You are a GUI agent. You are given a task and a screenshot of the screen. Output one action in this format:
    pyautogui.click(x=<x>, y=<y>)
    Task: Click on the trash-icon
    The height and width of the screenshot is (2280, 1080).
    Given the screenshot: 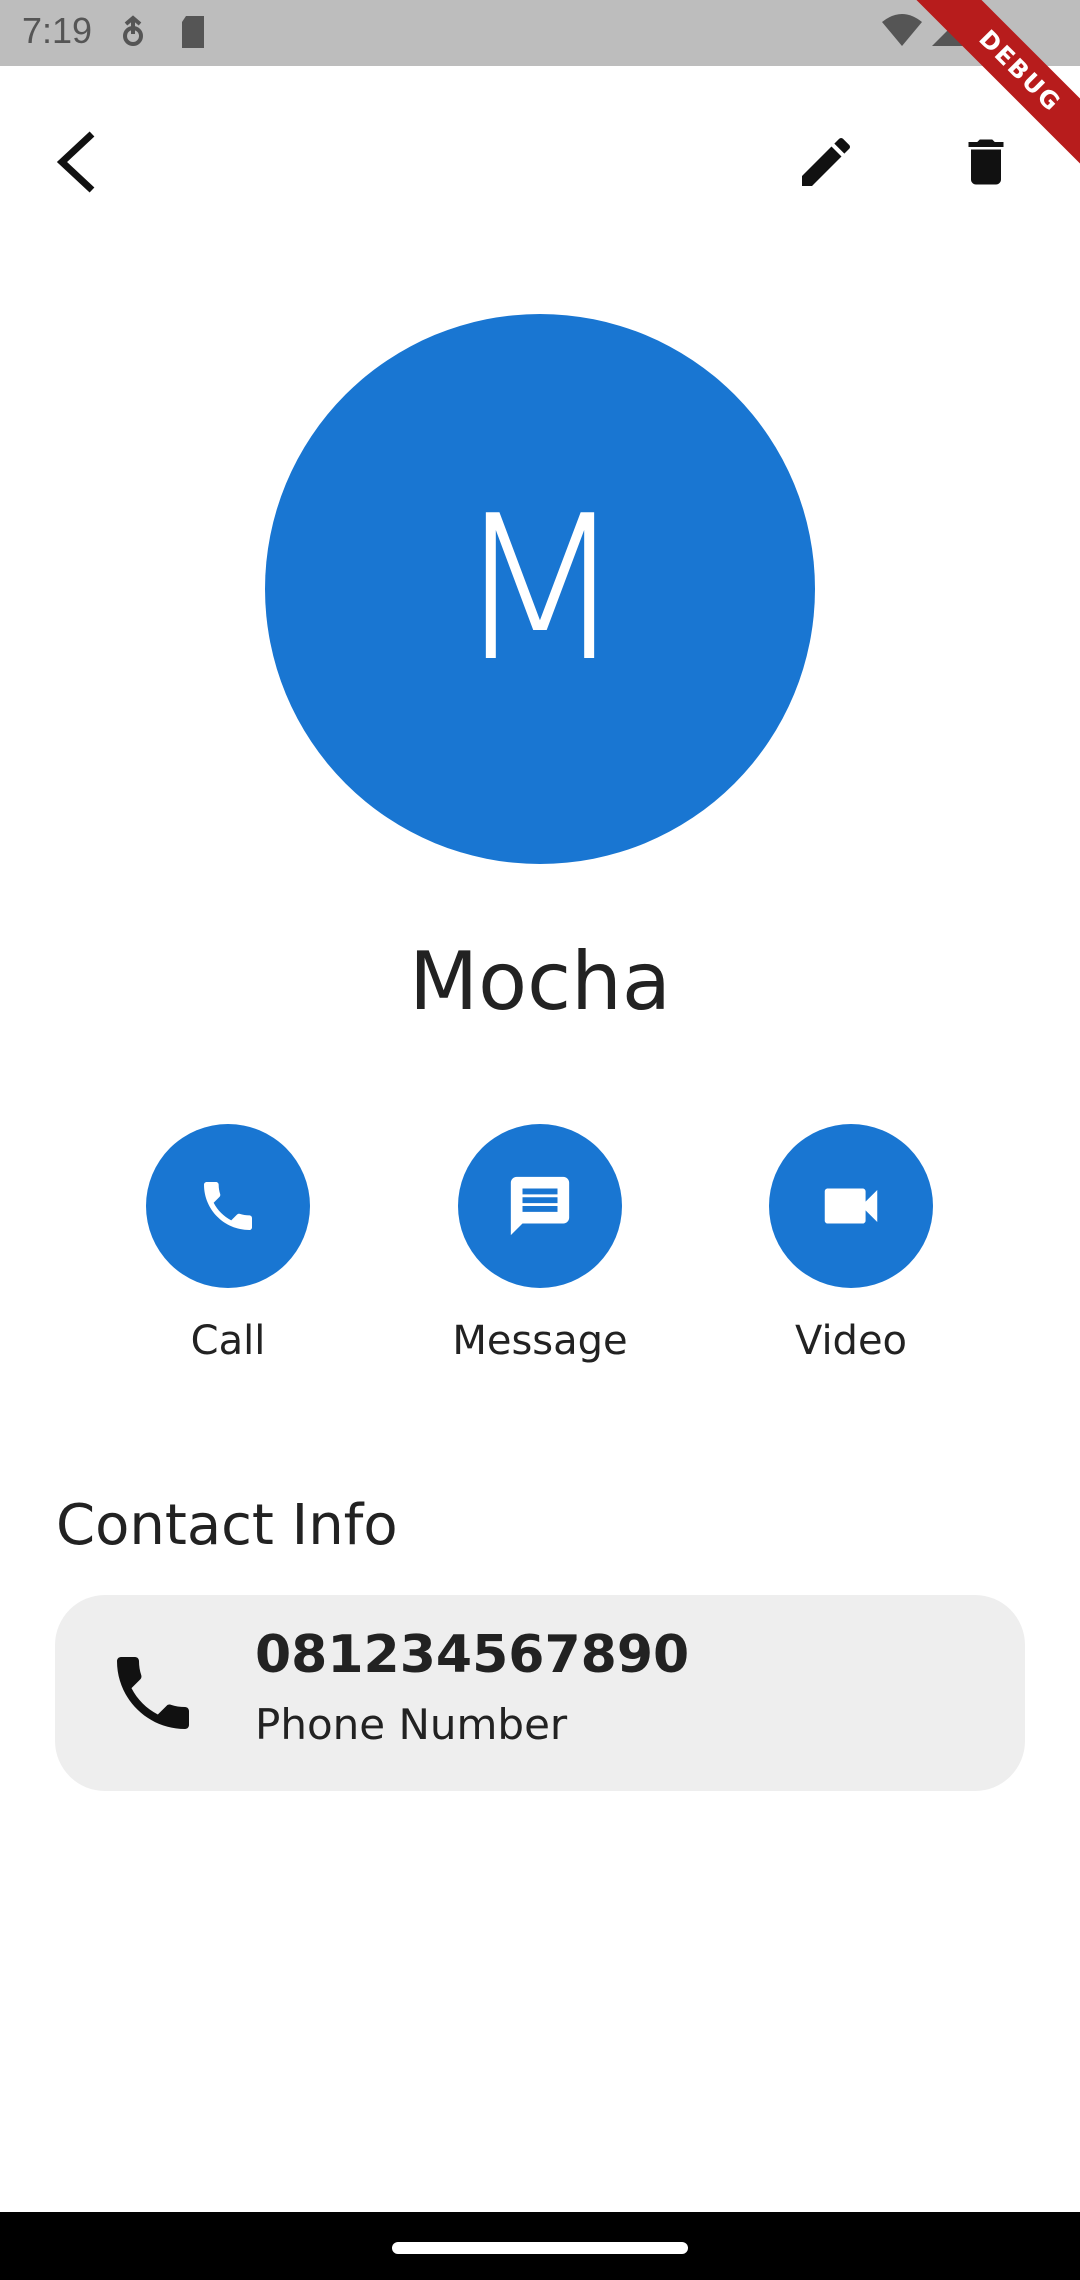 What is the action you would take?
    pyautogui.click(x=986, y=162)
    